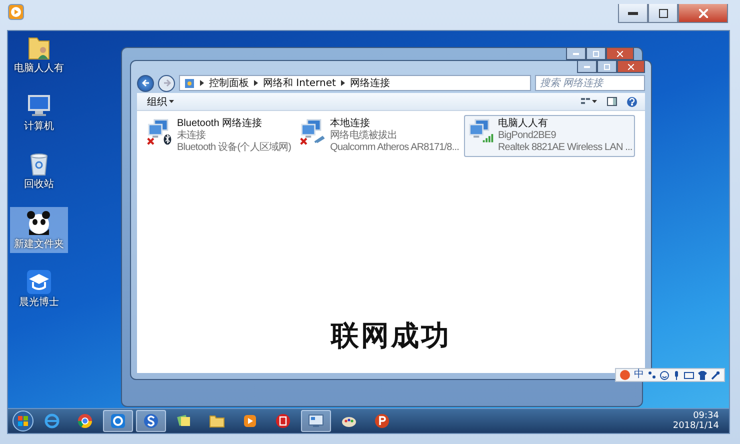 This screenshot has width=740, height=444. Describe the element at coordinates (689, 375) in the screenshot. I see `keyboard-icon` at that location.